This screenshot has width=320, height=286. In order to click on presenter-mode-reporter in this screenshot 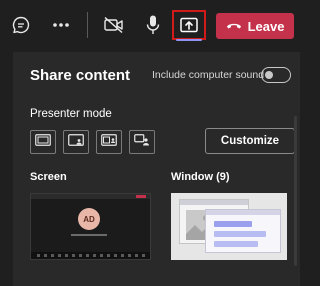, I will do `click(142, 142)`.